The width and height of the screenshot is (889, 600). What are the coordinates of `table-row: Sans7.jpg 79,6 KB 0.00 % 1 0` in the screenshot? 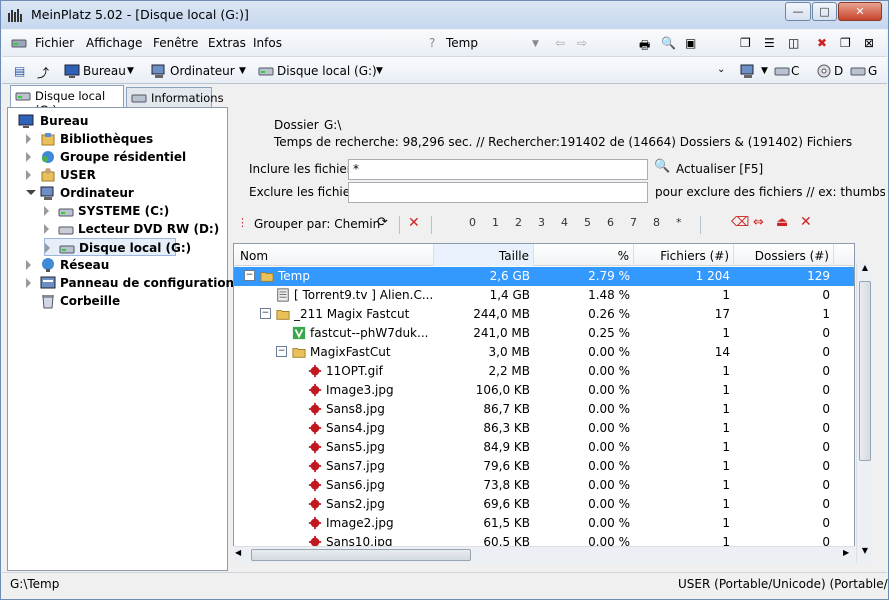 It's located at (544, 466).